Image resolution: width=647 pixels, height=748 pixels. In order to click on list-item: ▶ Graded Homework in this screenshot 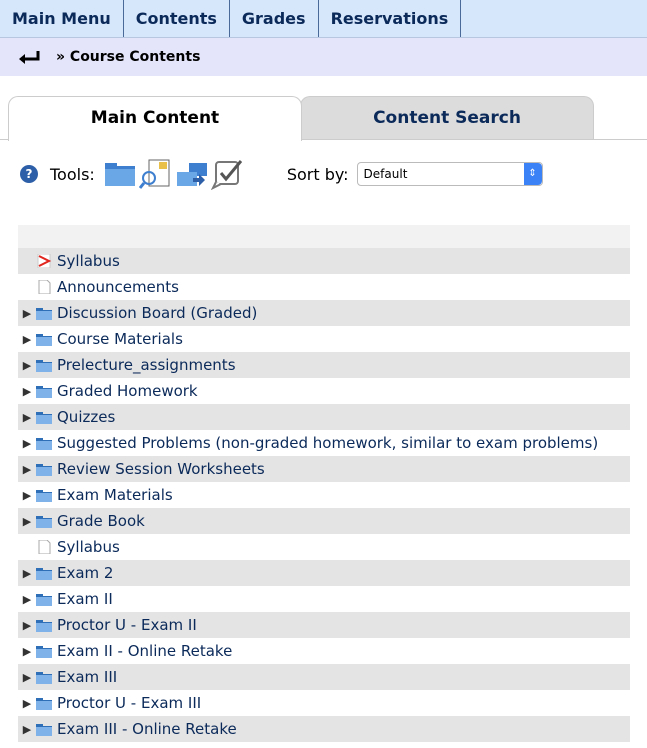, I will do `click(324, 391)`.